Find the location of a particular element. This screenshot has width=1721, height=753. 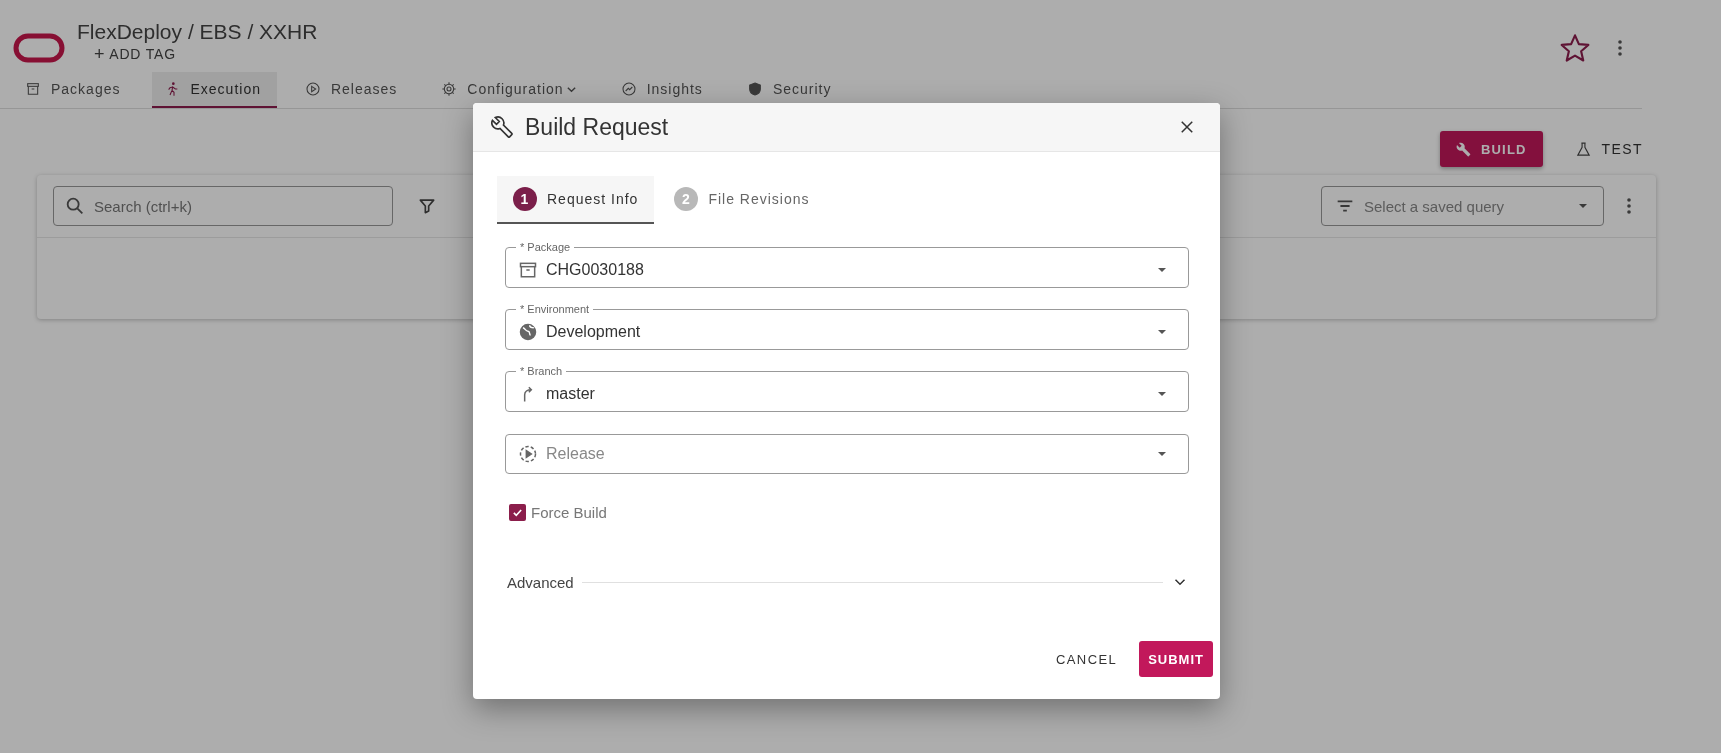

nav-tab: Configuration is located at coordinates (511, 90).